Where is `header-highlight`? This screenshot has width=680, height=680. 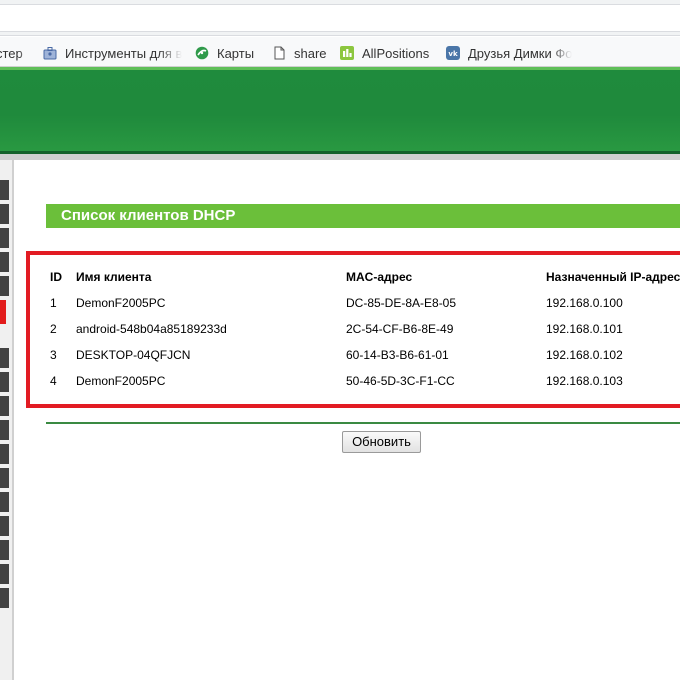 header-highlight is located at coordinates (340, 68).